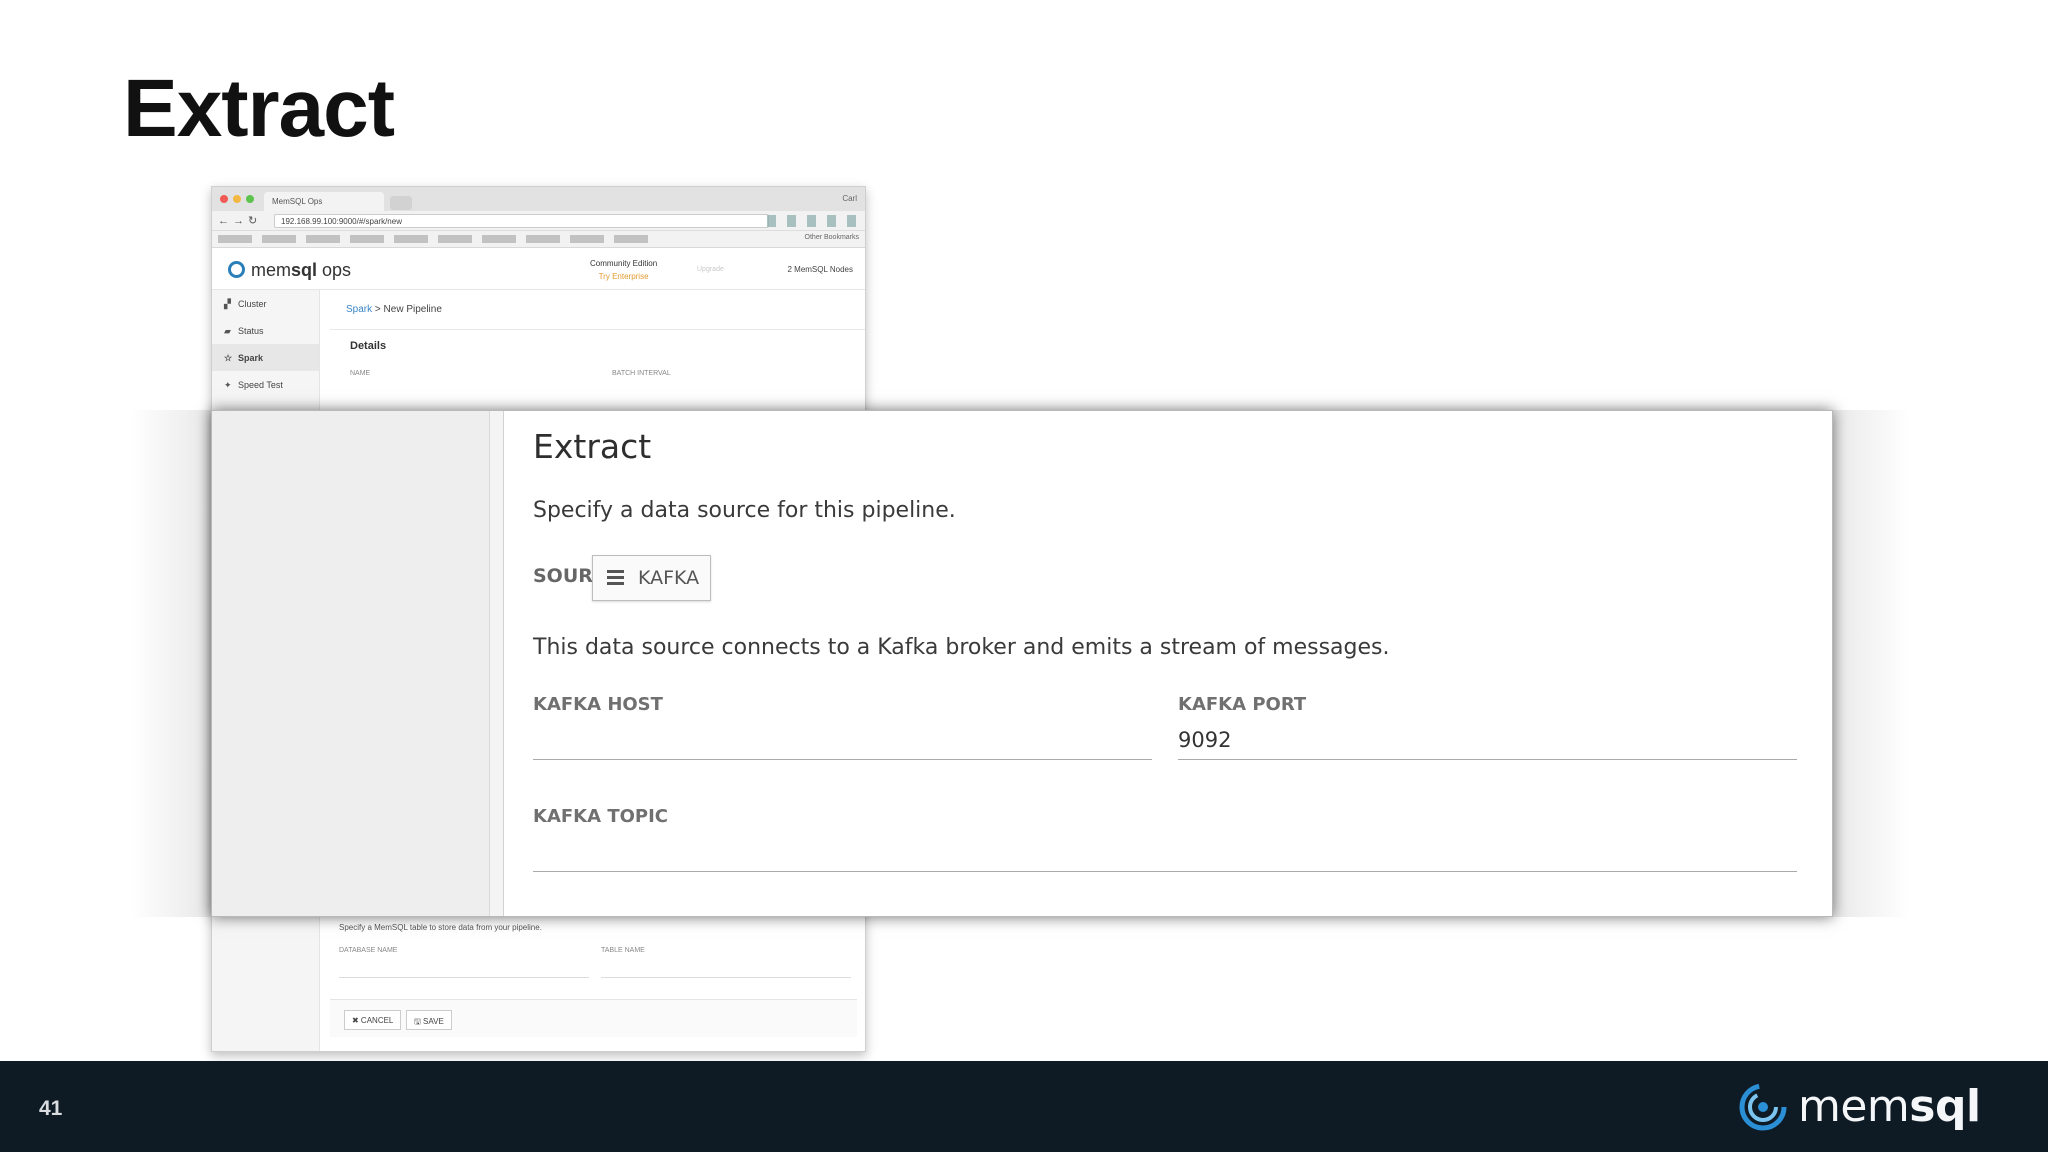 This screenshot has width=2048, height=1152. What do you see at coordinates (236, 269) in the screenshot?
I see `memsql-logo-icon` at bounding box center [236, 269].